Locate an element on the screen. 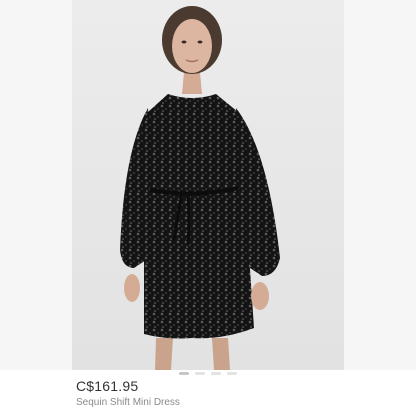 This screenshot has height=416, width=416. carousel-indicator is located at coordinates (208, 373).